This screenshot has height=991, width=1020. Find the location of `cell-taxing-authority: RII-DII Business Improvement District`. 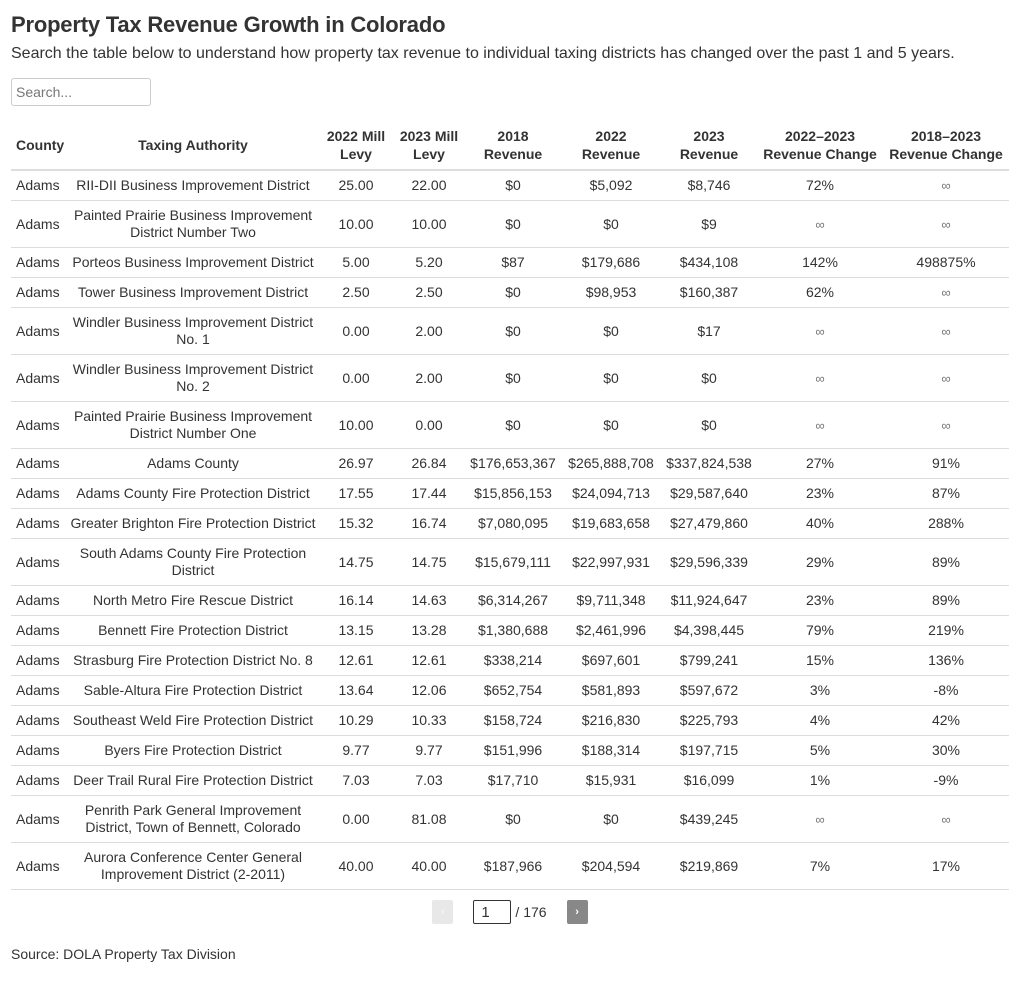

cell-taxing-authority: RII-DII Business Improvement District is located at coordinates (193, 185).